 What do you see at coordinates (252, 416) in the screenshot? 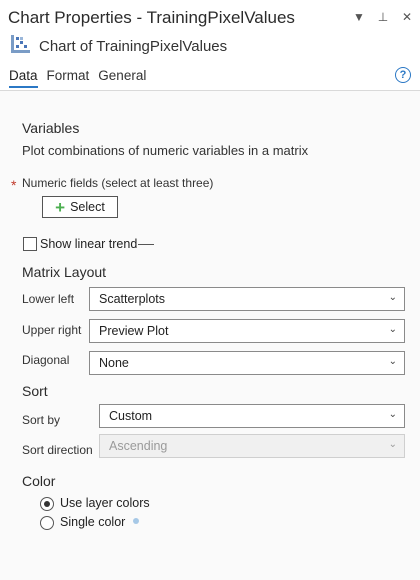
I see `sort-by-dropdown: Custom ⌄` at bounding box center [252, 416].